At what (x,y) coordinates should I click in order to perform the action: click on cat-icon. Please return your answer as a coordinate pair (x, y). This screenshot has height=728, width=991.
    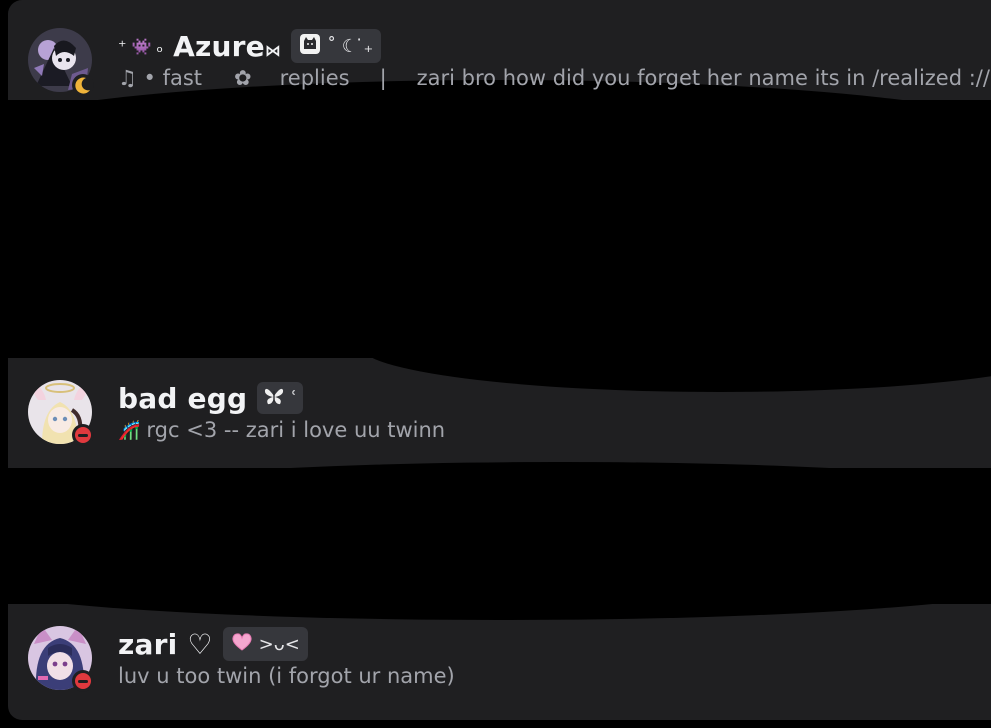
    Looking at the image, I should click on (310, 46).